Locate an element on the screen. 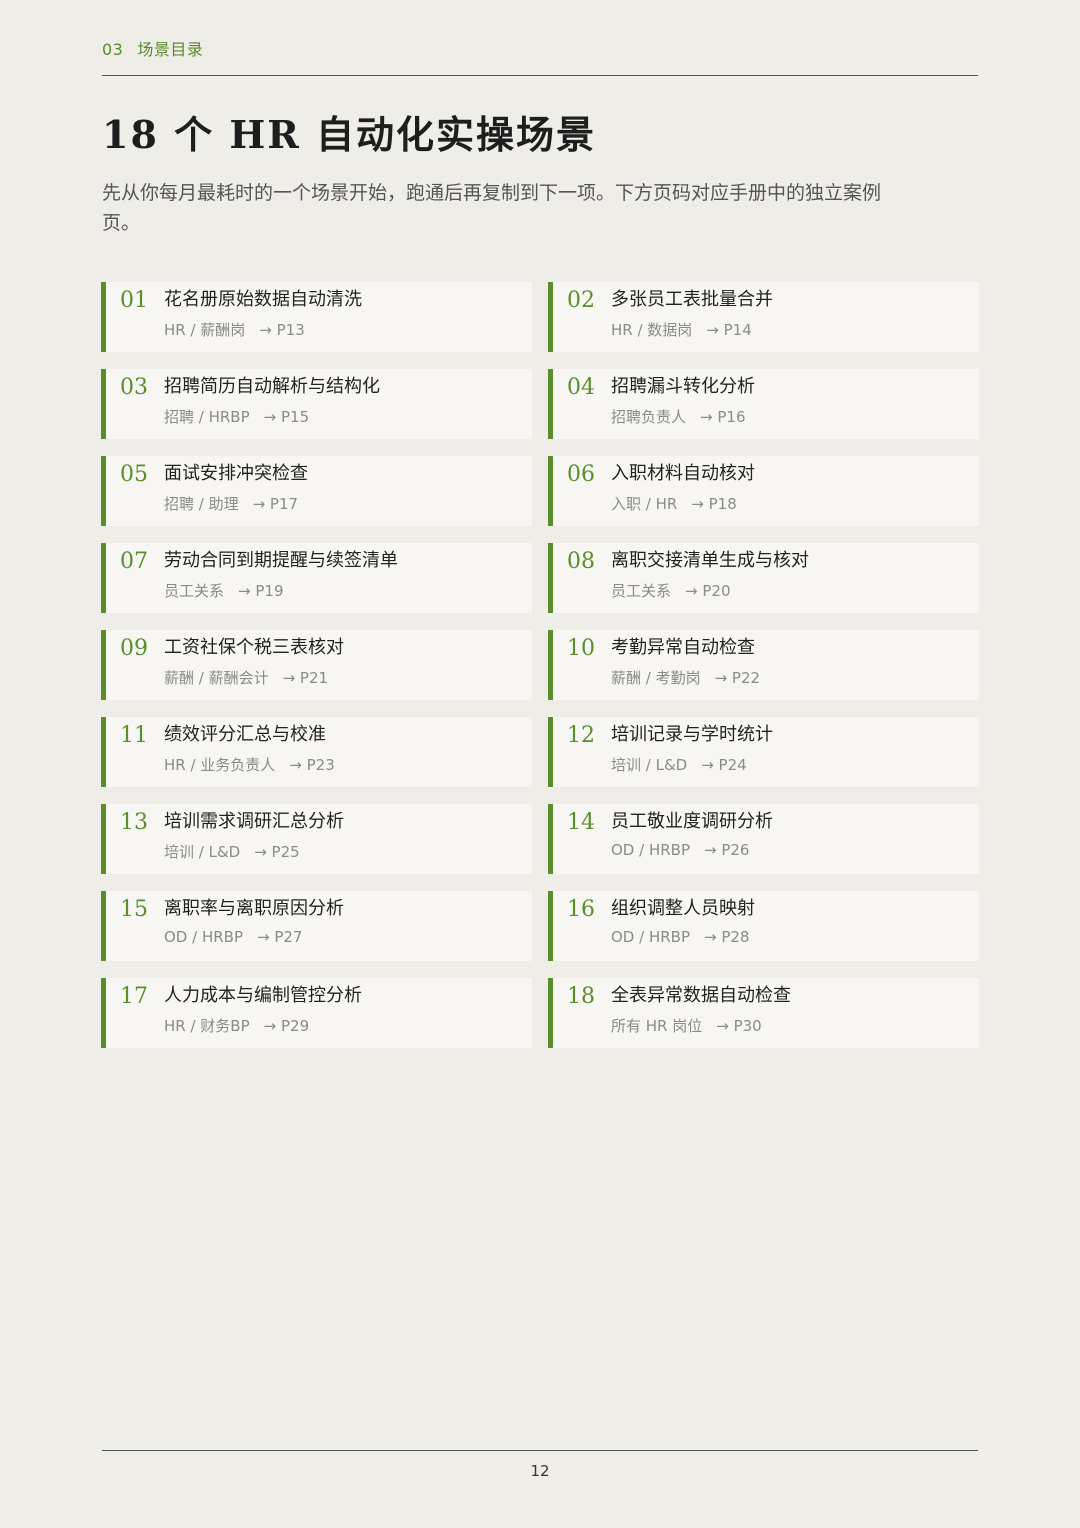  scenario-page-link: → P27 is located at coordinates (279, 937).